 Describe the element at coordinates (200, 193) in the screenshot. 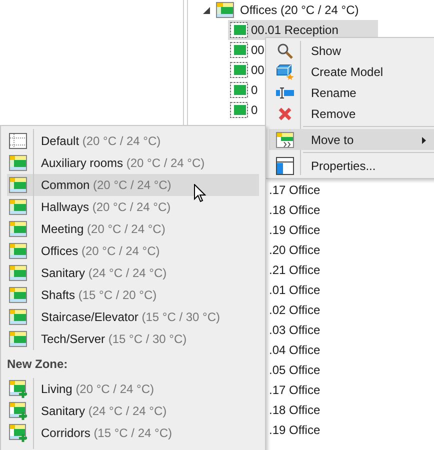

I see `cursor-icon` at that location.